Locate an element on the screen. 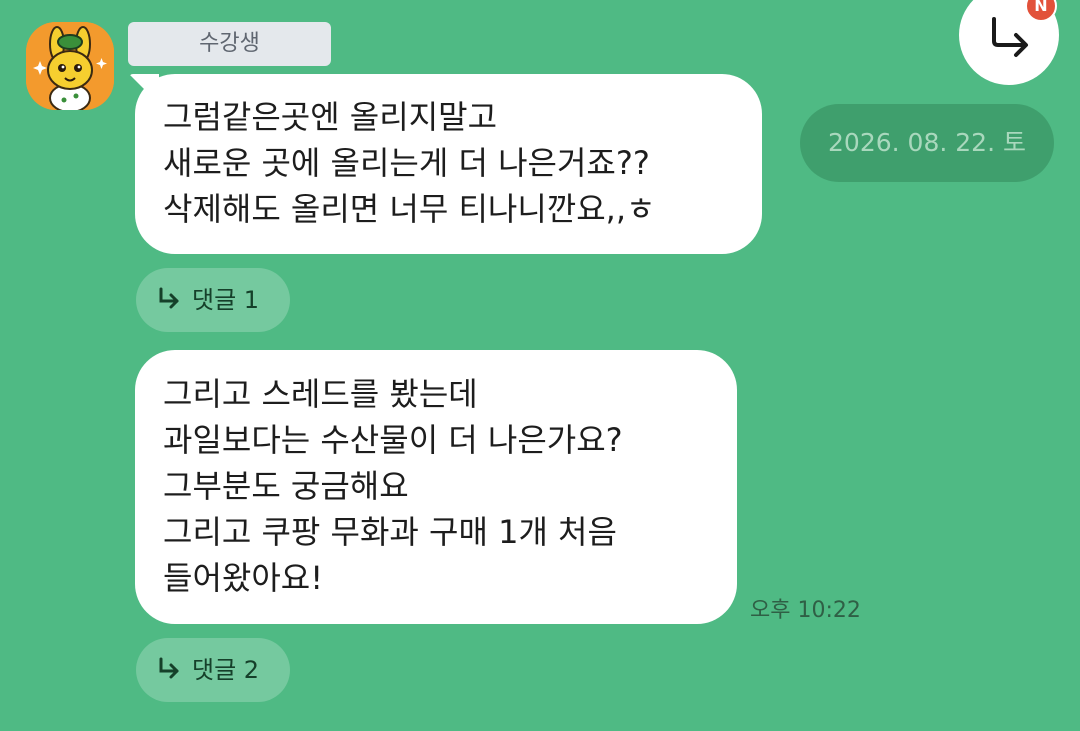 This screenshot has width=1080, height=731. message-line: 그럼같은곳엔 올리지말고 is located at coordinates (330, 117).